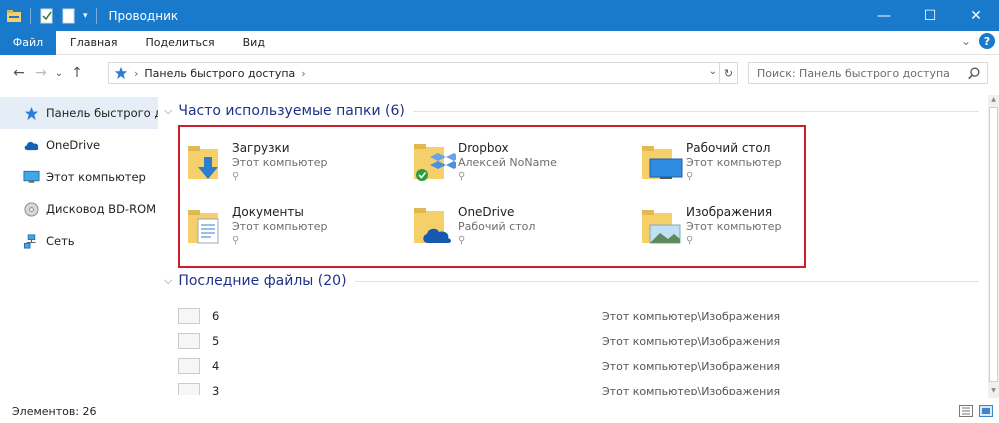 Image resolution: width=999 pixels, height=423 pixels. What do you see at coordinates (14, 16) in the screenshot?
I see `explorer-folder-icon` at bounding box center [14, 16].